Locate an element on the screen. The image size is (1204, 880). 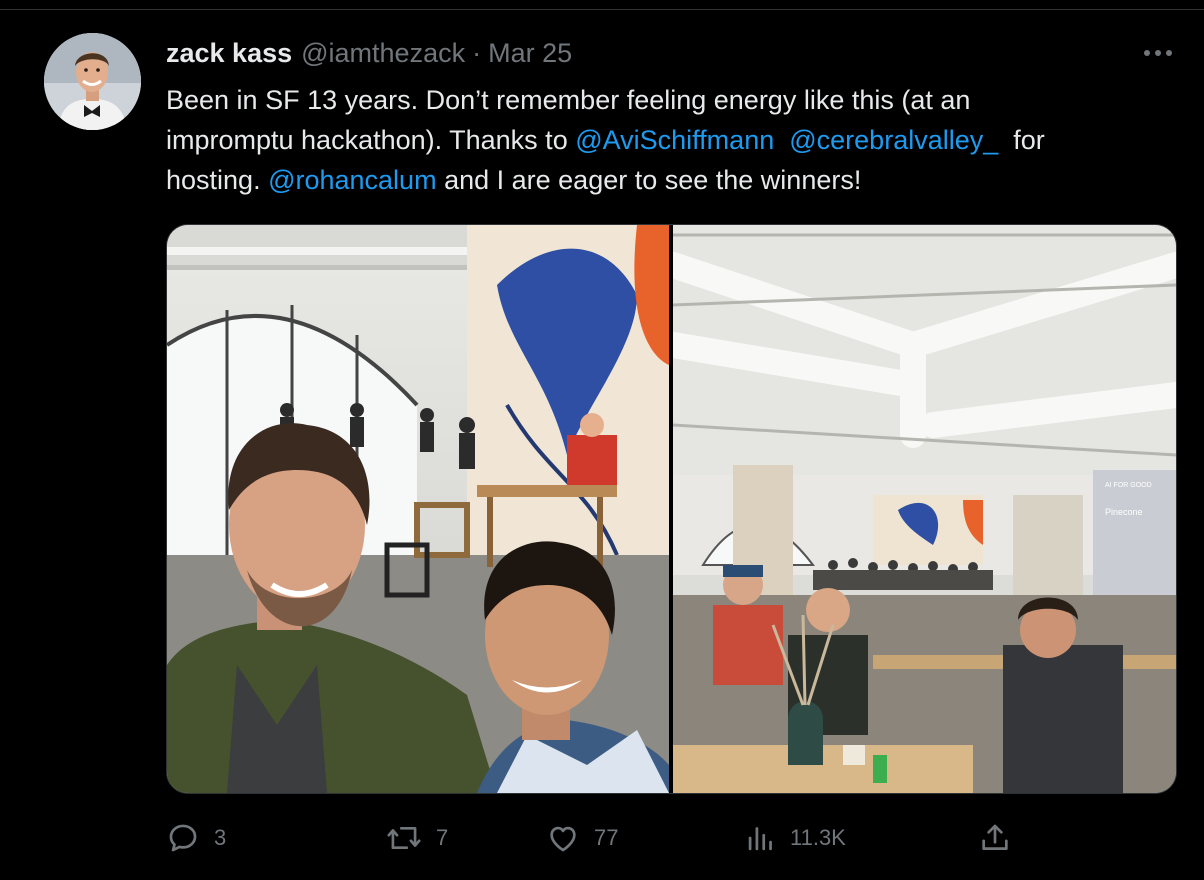
reply-button: 3 is located at coordinates (196, 838).